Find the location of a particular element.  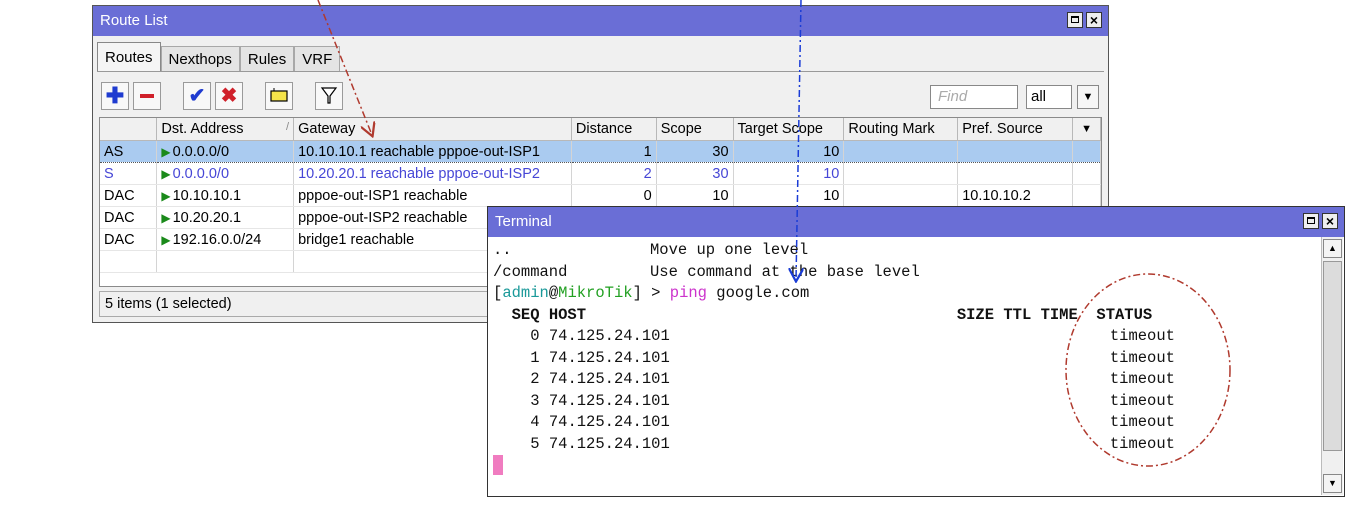

cell-gateway: pppoe-out-ISP1 reachable is located at coordinates (432, 195).